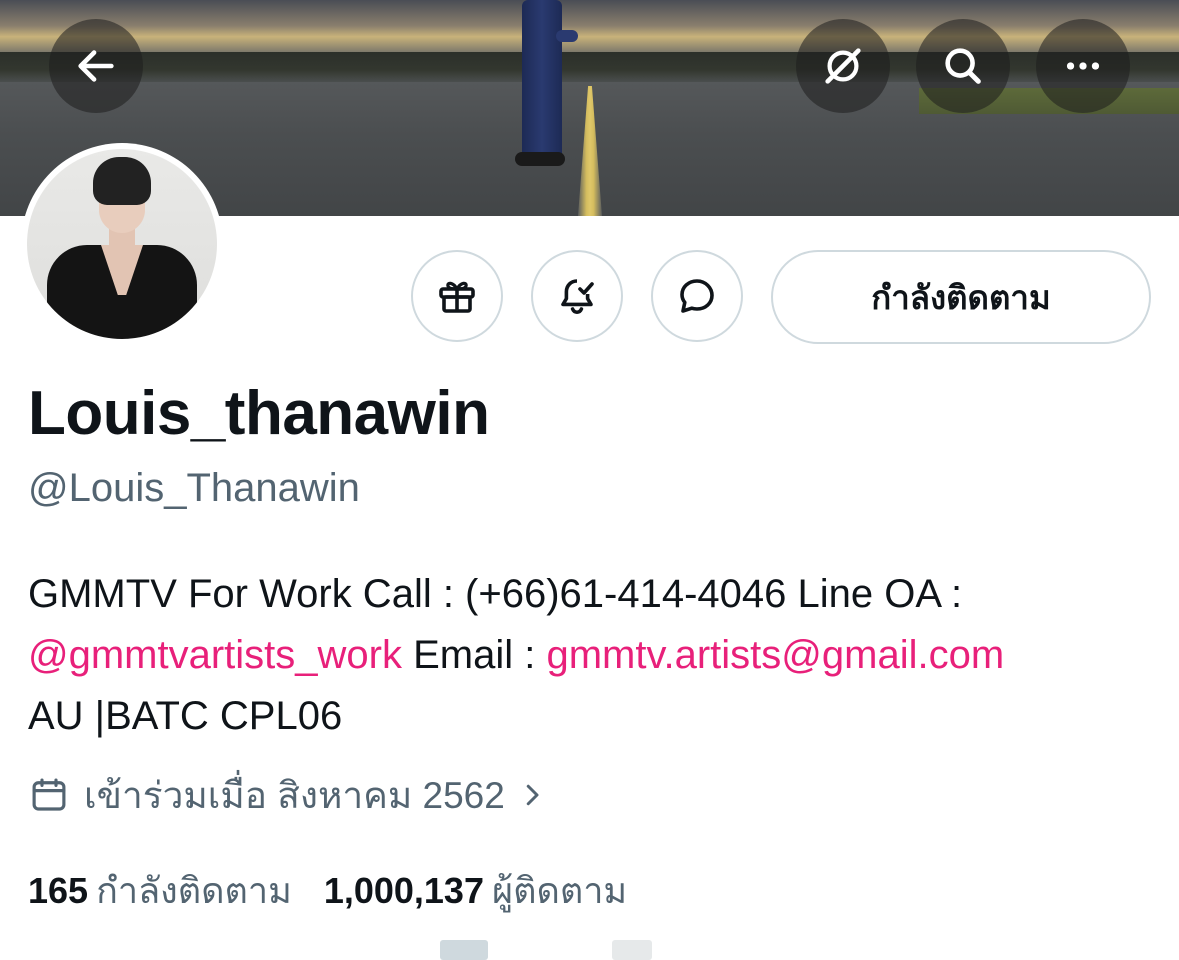  I want to click on back-button, so click(96, 66).